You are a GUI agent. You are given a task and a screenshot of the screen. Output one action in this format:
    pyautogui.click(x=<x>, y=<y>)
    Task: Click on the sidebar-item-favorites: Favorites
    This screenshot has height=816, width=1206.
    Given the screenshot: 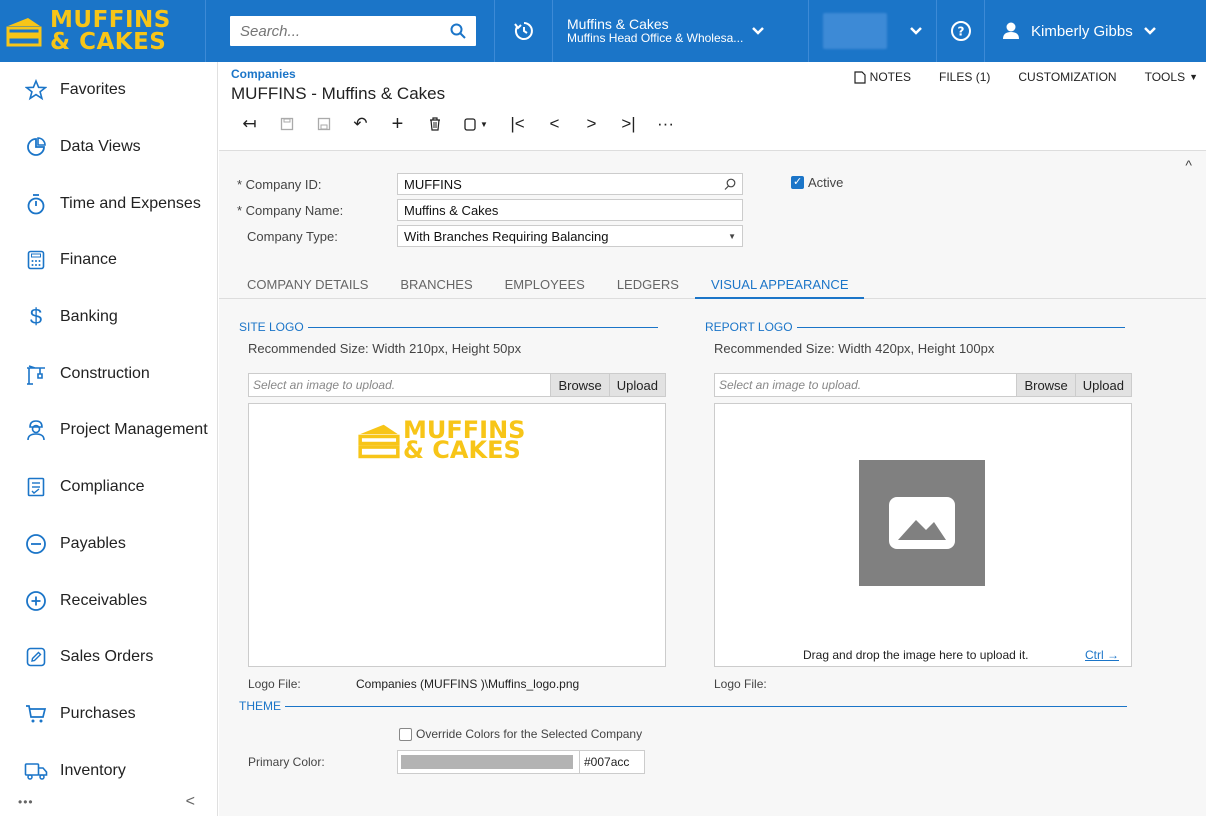 What is the action you would take?
    pyautogui.click(x=108, y=90)
    